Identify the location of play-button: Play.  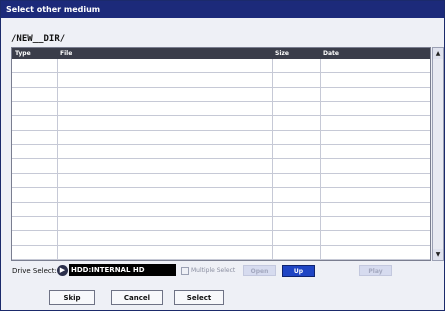
(375, 270).